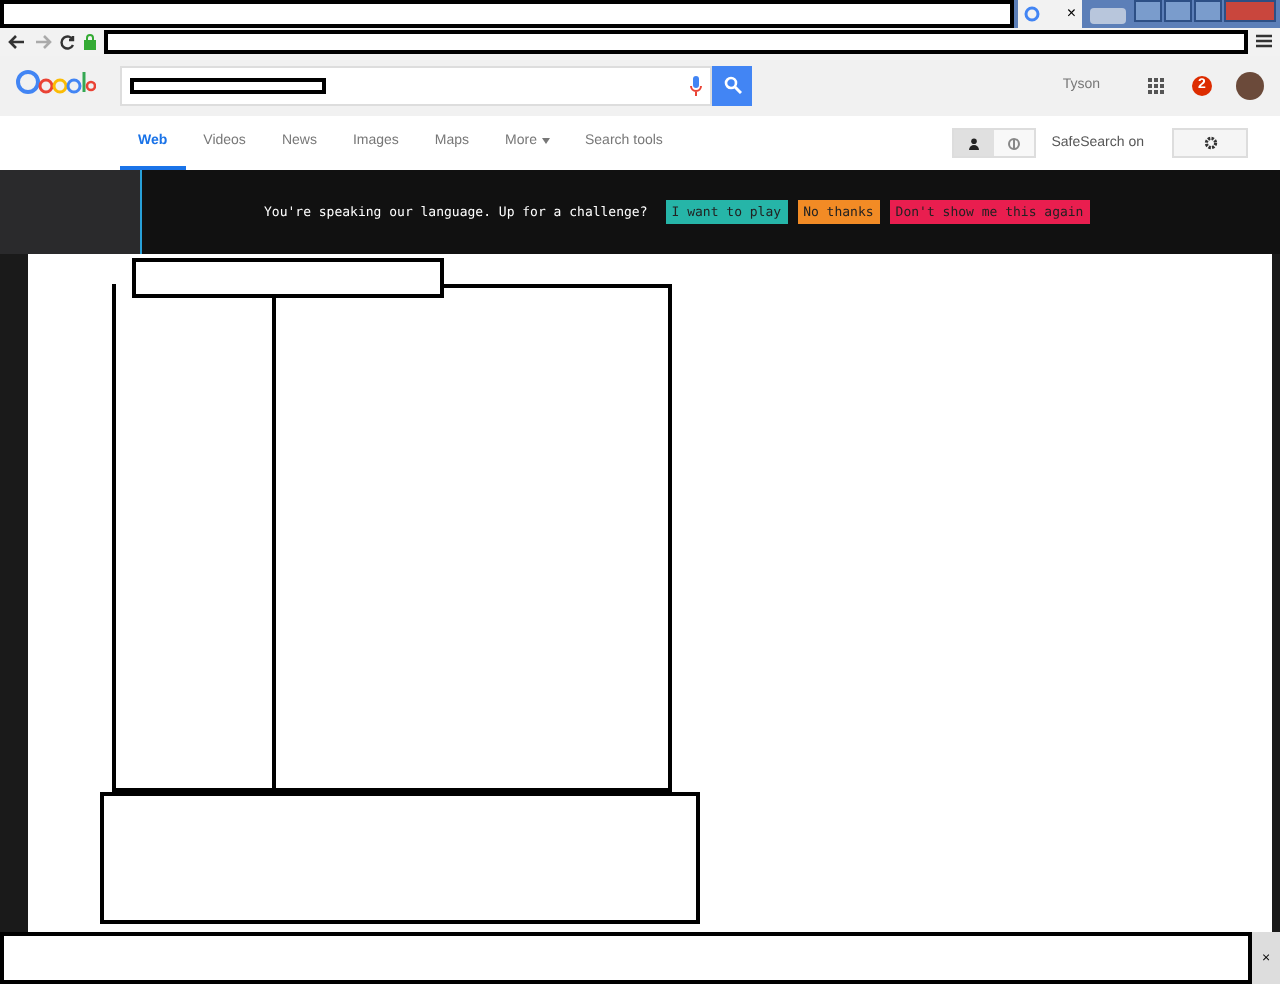  I want to click on browser-tab: ×, so click(1050, 14).